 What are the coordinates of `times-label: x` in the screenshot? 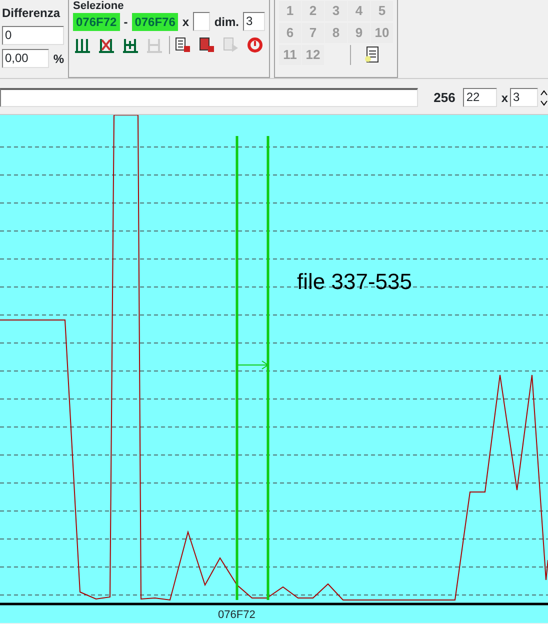 It's located at (504, 98).